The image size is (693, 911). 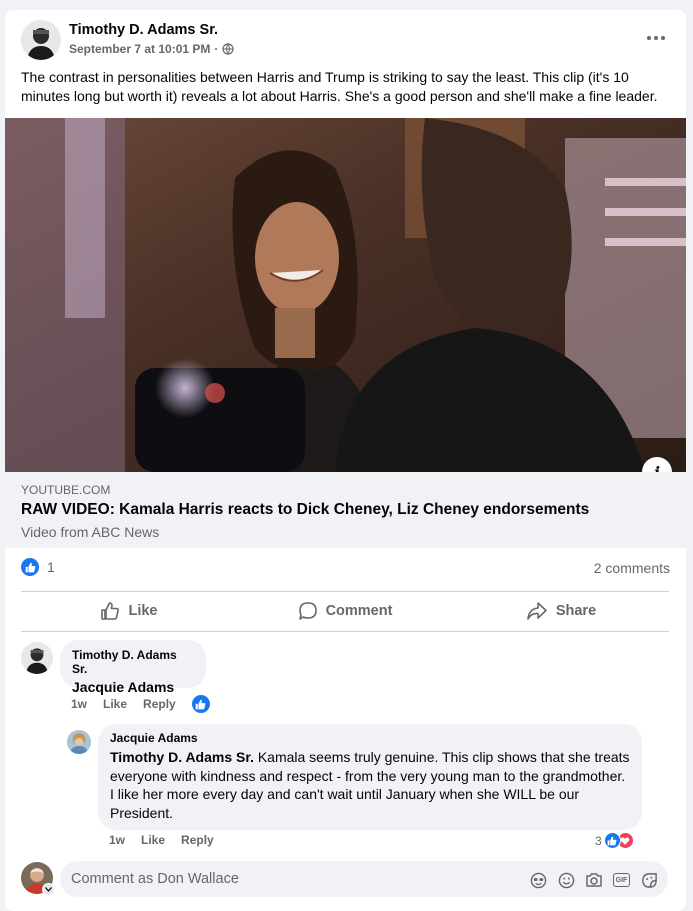 I want to click on like-label: Like, so click(x=143, y=611).